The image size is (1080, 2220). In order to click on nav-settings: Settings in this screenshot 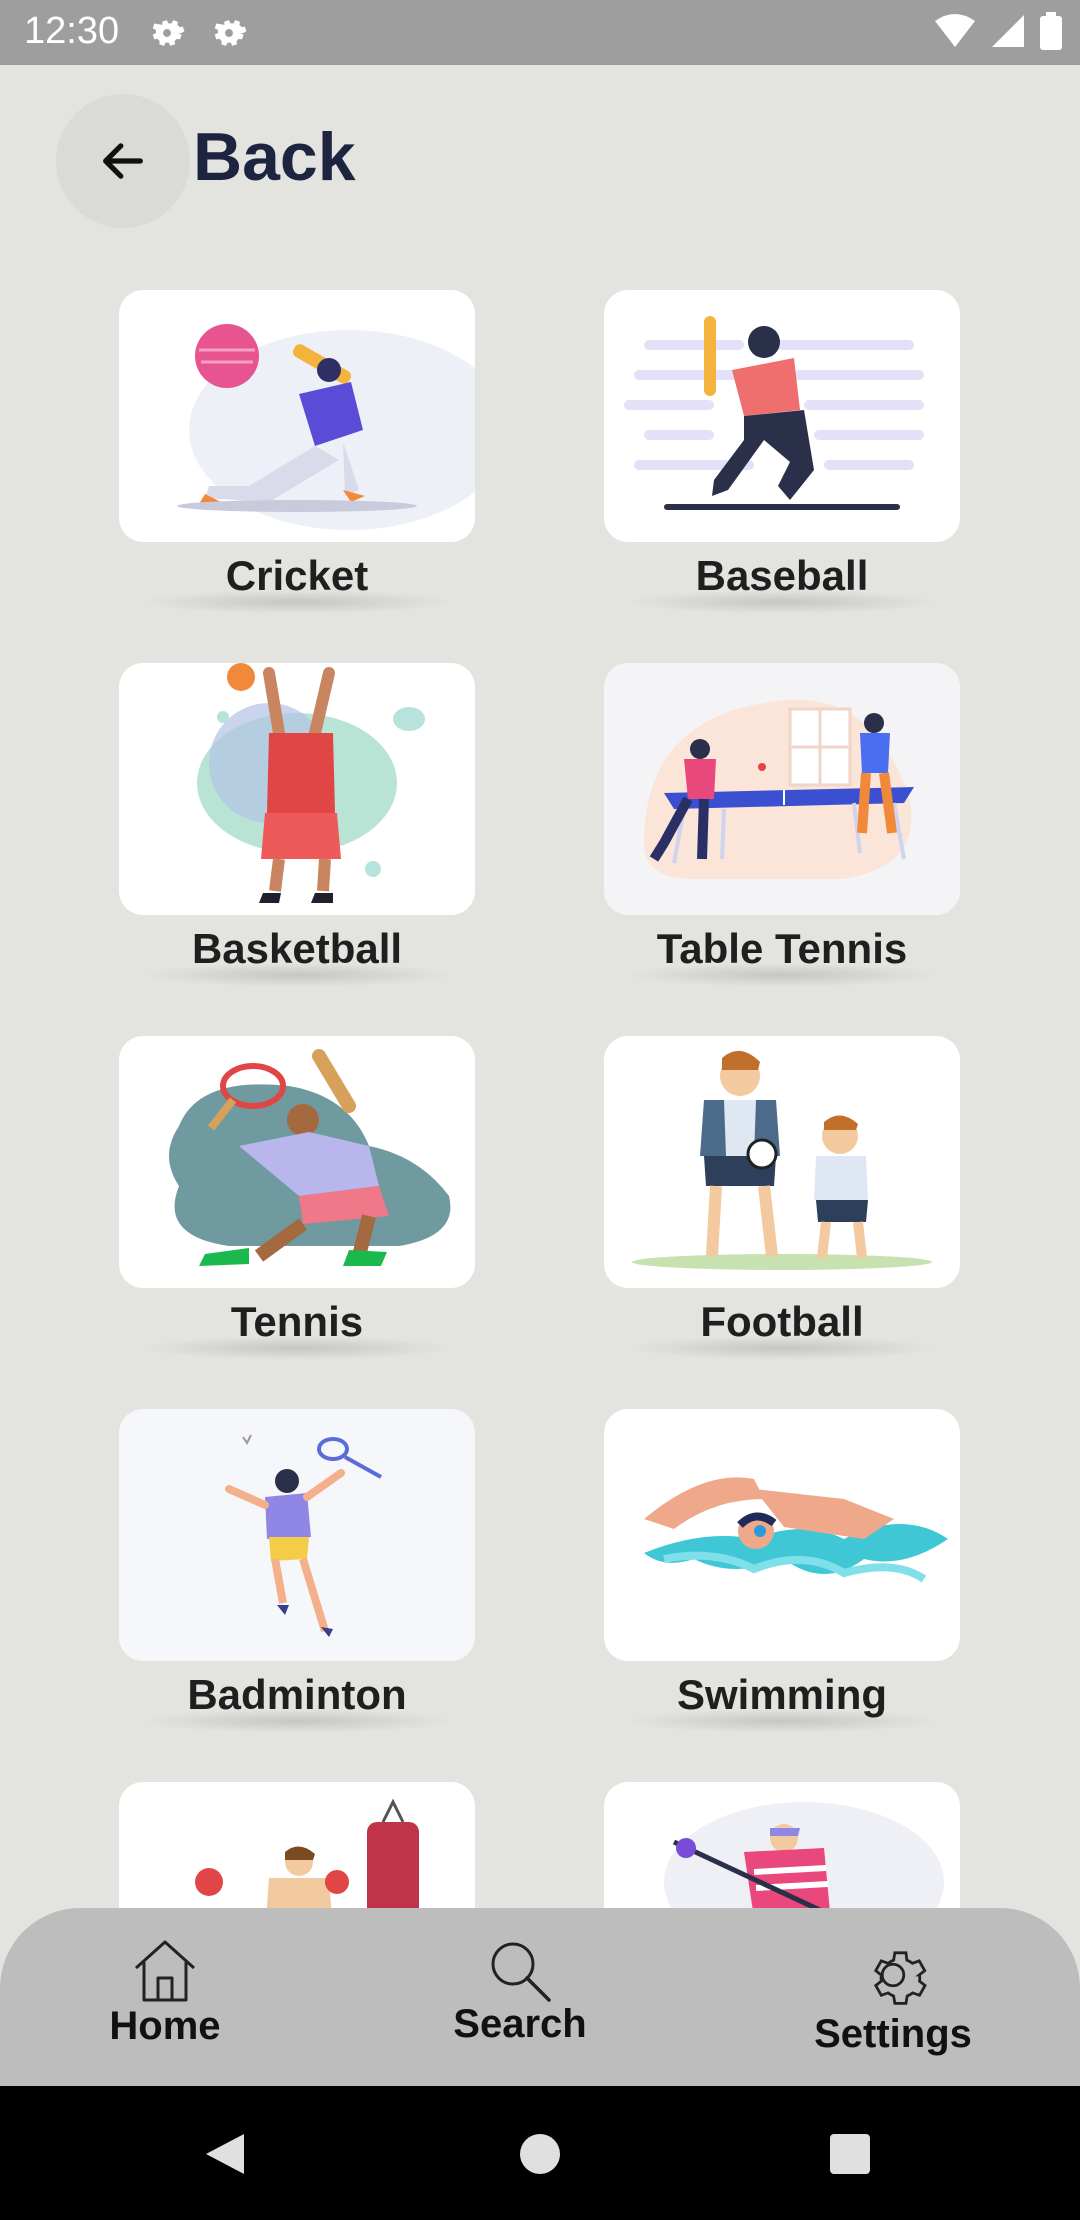, I will do `click(893, 1997)`.